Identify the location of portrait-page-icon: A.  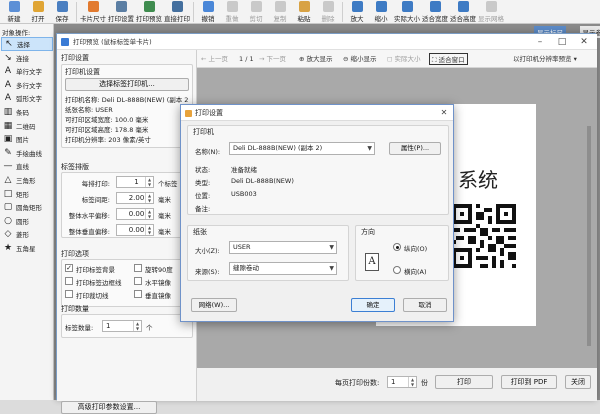
(372, 262).